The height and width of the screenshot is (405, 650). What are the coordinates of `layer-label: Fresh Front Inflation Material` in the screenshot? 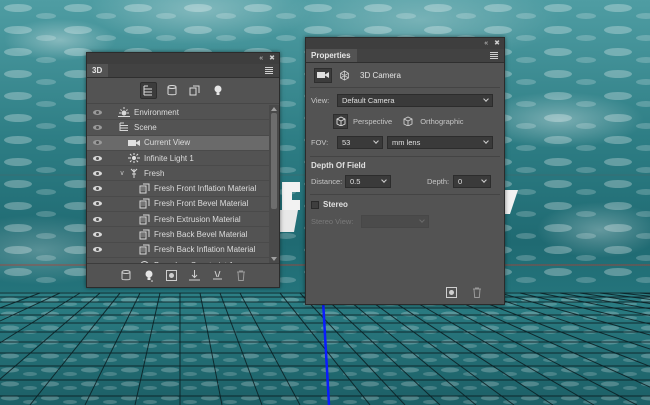 It's located at (205, 189).